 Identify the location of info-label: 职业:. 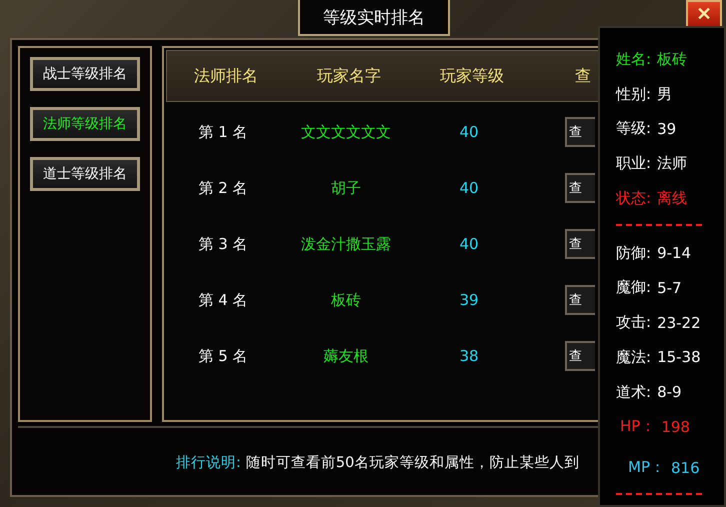
(634, 164).